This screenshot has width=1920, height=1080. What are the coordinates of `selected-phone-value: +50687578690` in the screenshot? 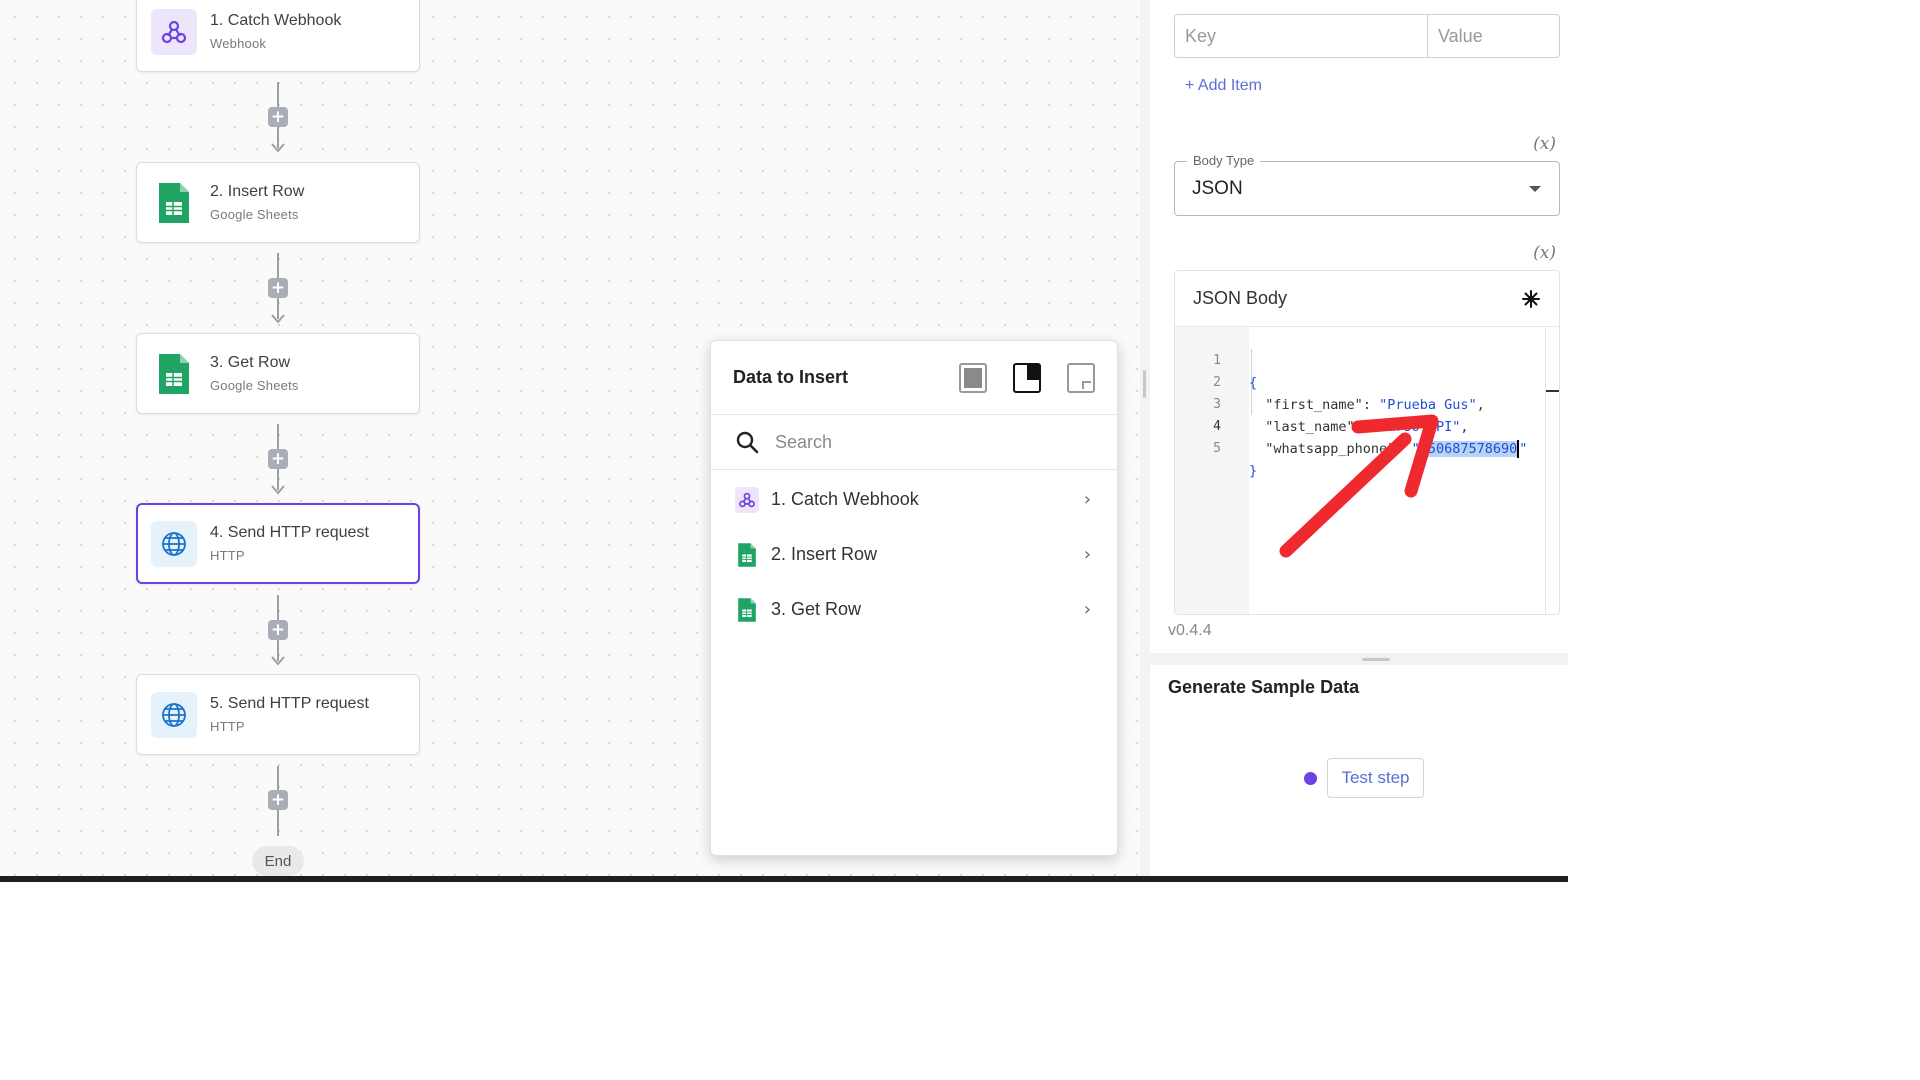 It's located at (1468, 449).